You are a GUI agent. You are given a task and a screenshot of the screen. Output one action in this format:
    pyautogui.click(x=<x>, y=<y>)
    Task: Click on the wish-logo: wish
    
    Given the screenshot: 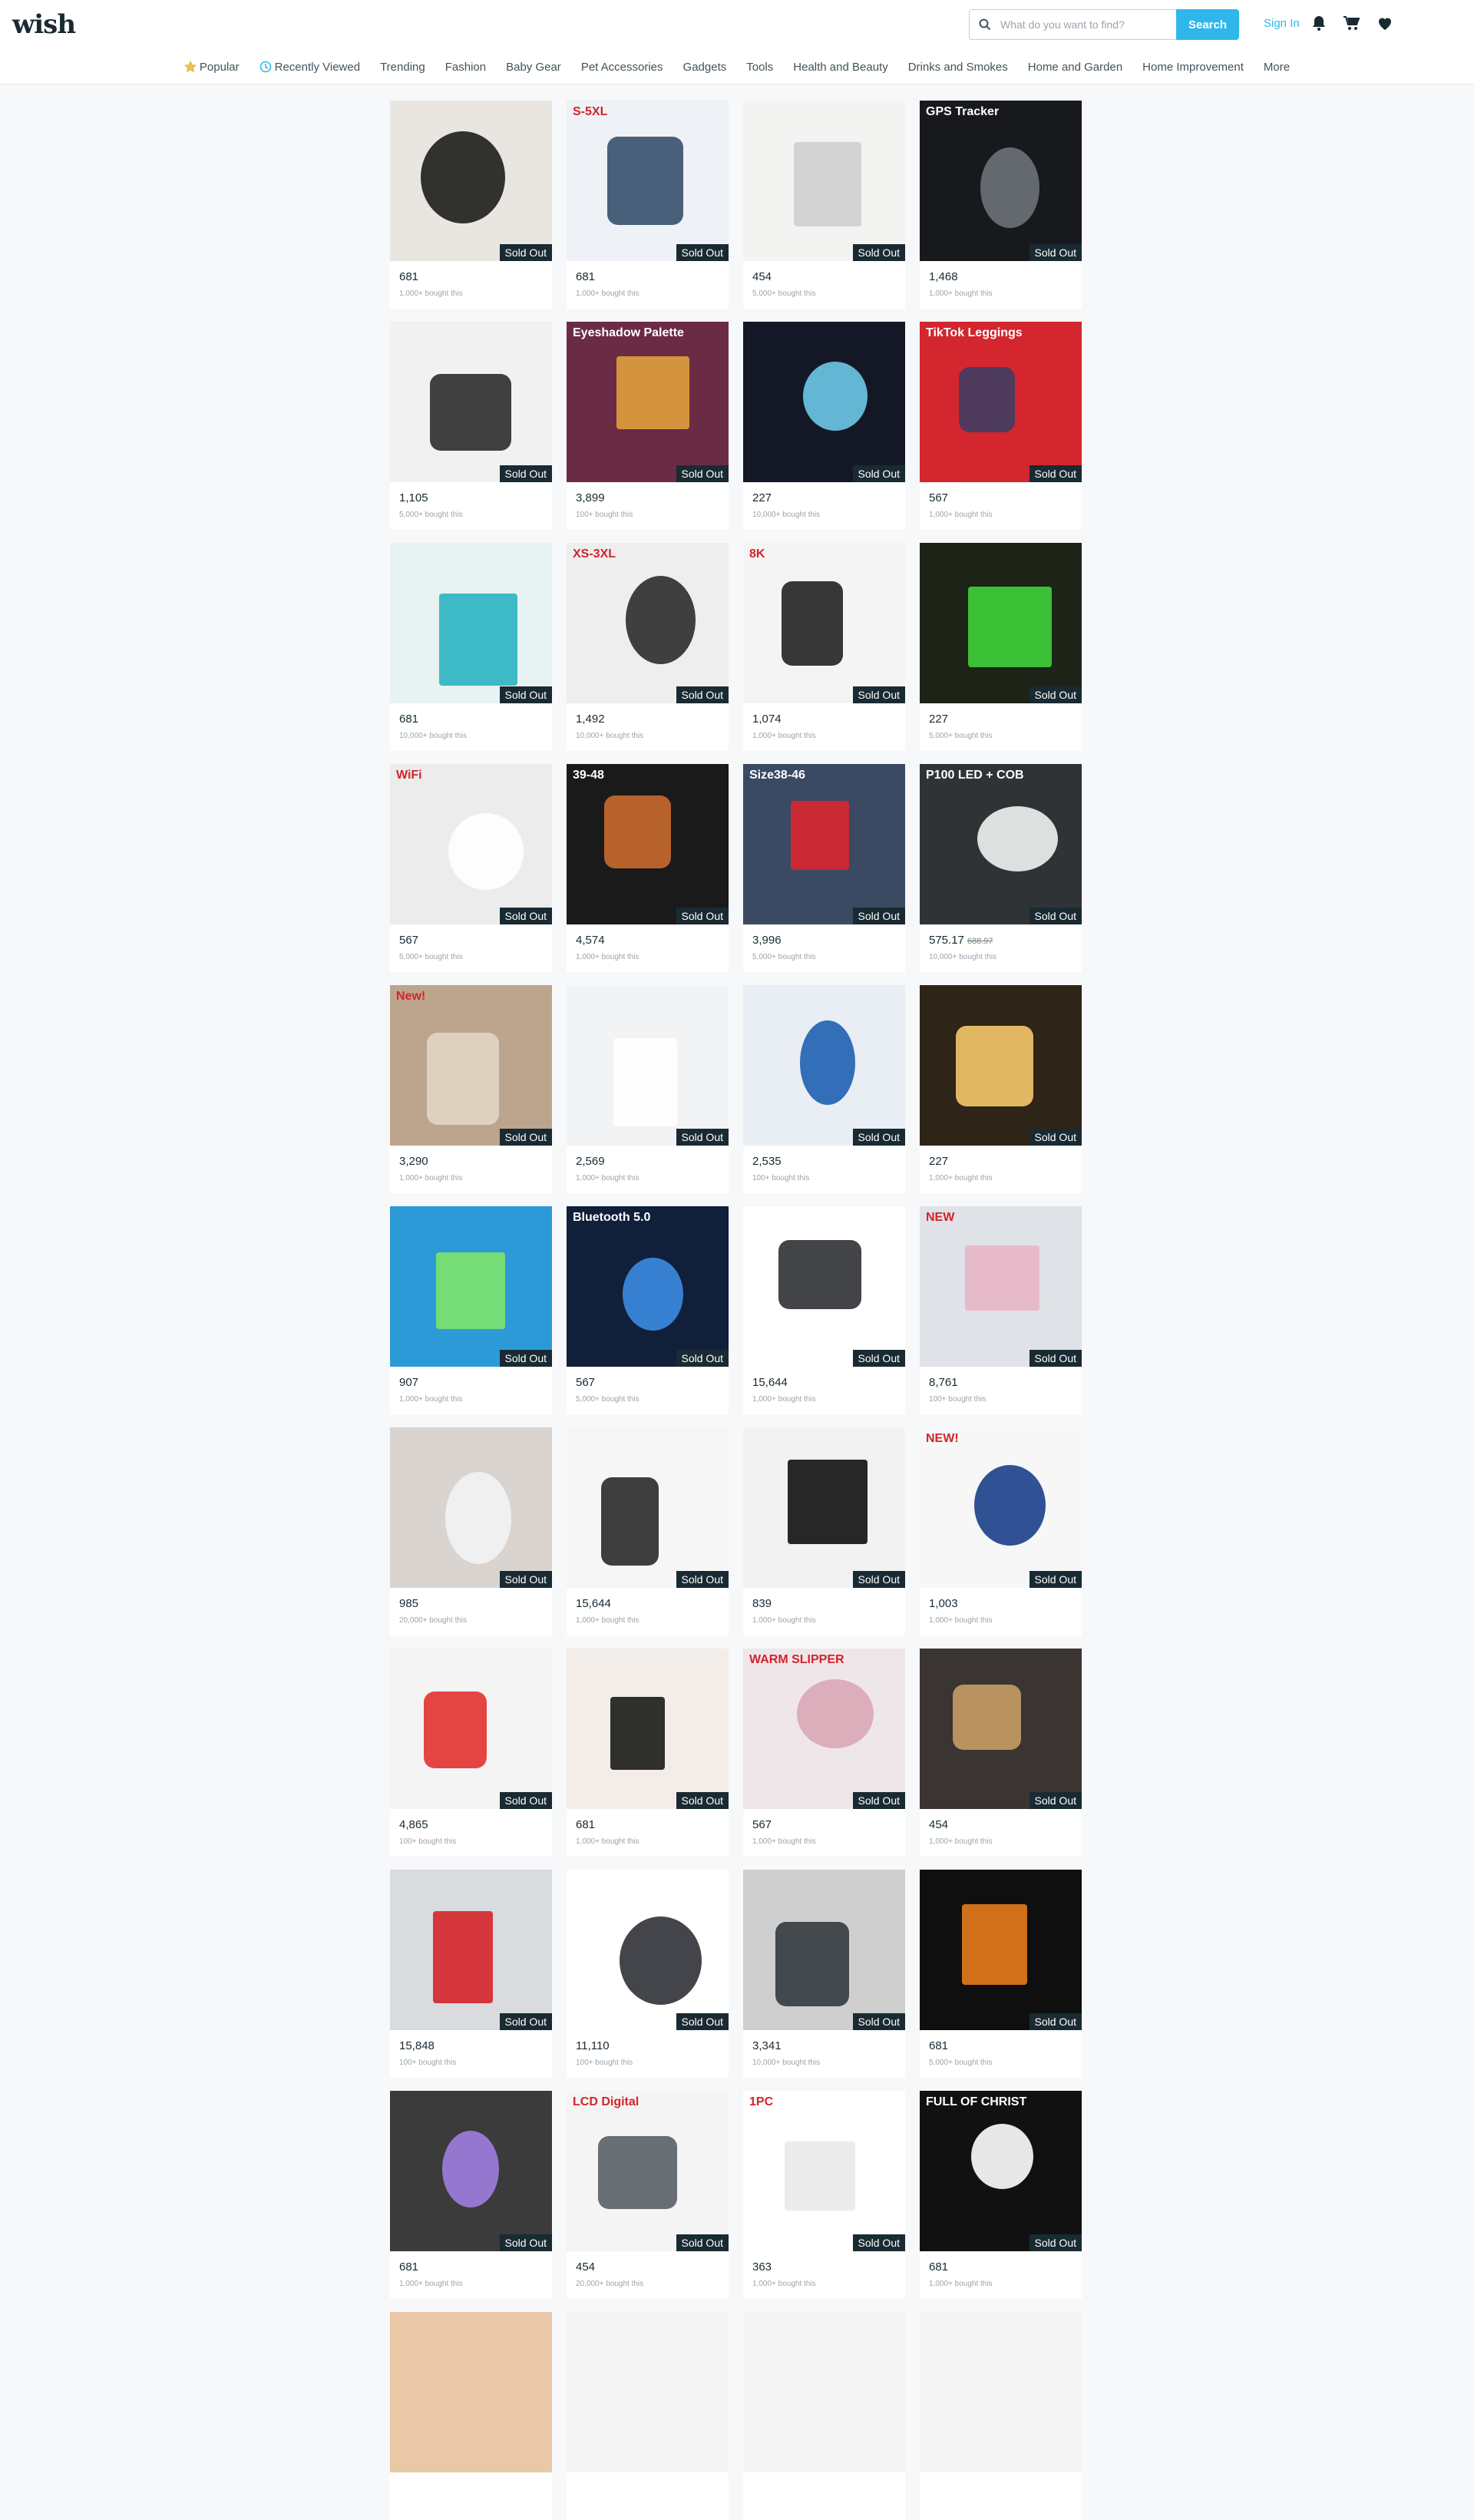 What is the action you would take?
    pyautogui.click(x=44, y=25)
    